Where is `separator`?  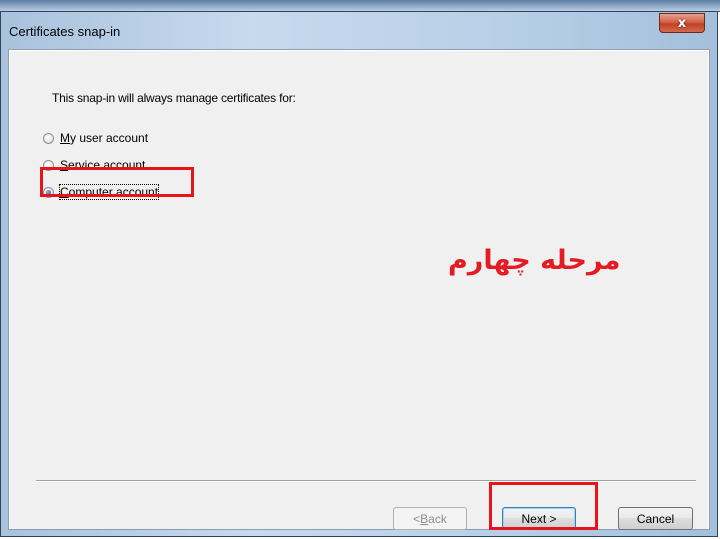
separator is located at coordinates (366, 481).